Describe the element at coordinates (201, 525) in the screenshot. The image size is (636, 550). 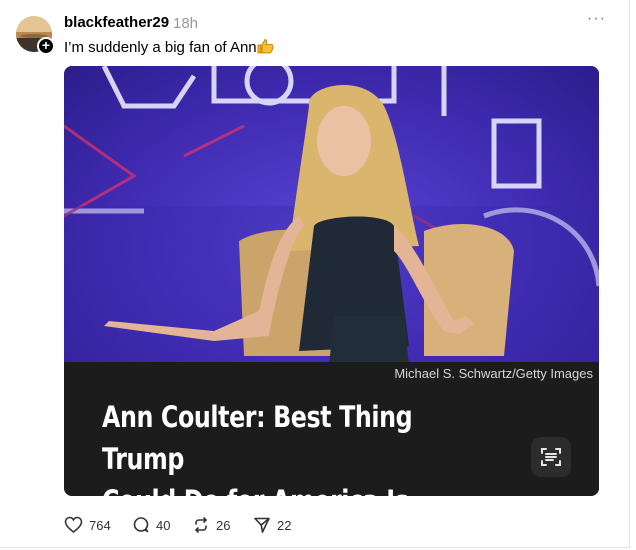
I see `repost-icon` at that location.